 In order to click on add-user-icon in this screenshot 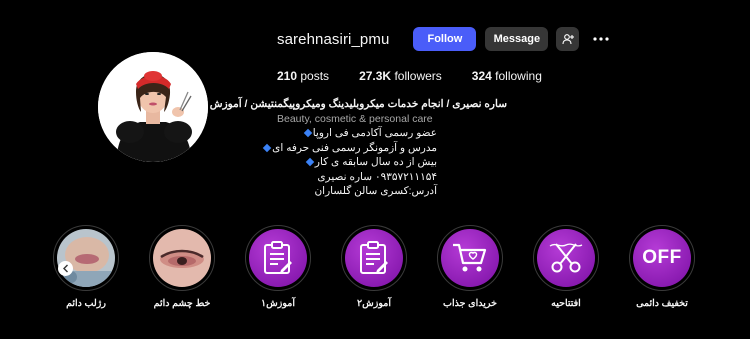, I will do `click(568, 39)`.